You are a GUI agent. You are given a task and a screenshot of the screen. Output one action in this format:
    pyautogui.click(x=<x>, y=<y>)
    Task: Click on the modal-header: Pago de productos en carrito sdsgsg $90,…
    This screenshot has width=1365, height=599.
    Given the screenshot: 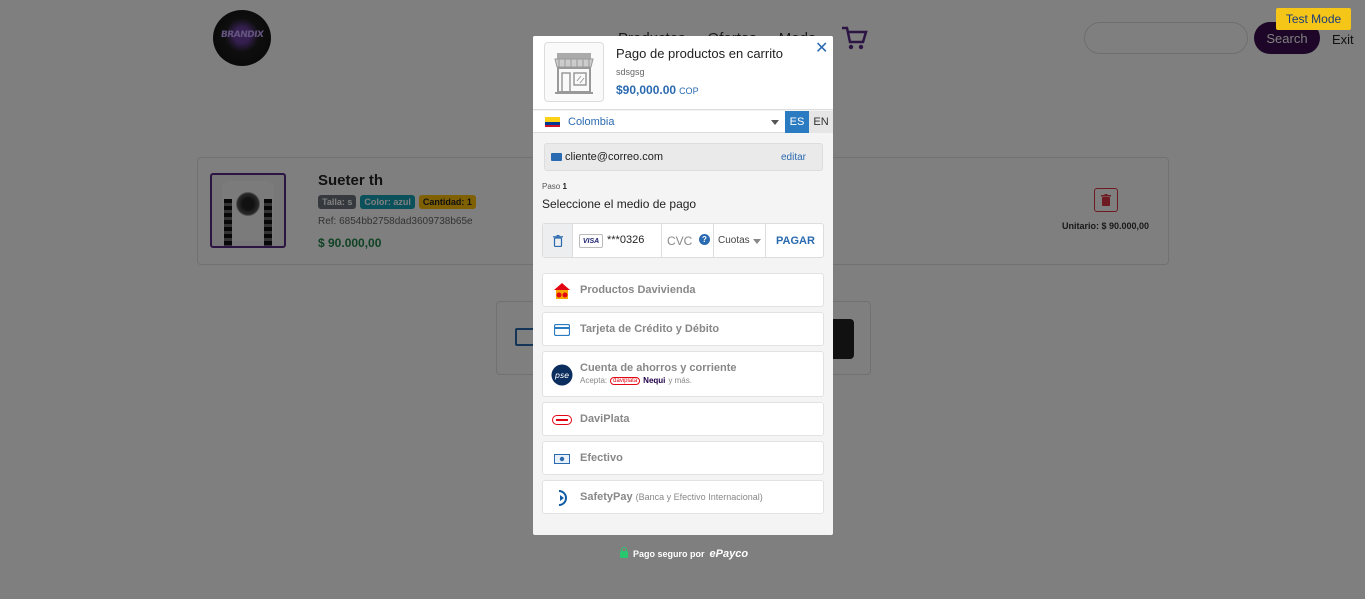 What is the action you would take?
    pyautogui.click(x=683, y=73)
    